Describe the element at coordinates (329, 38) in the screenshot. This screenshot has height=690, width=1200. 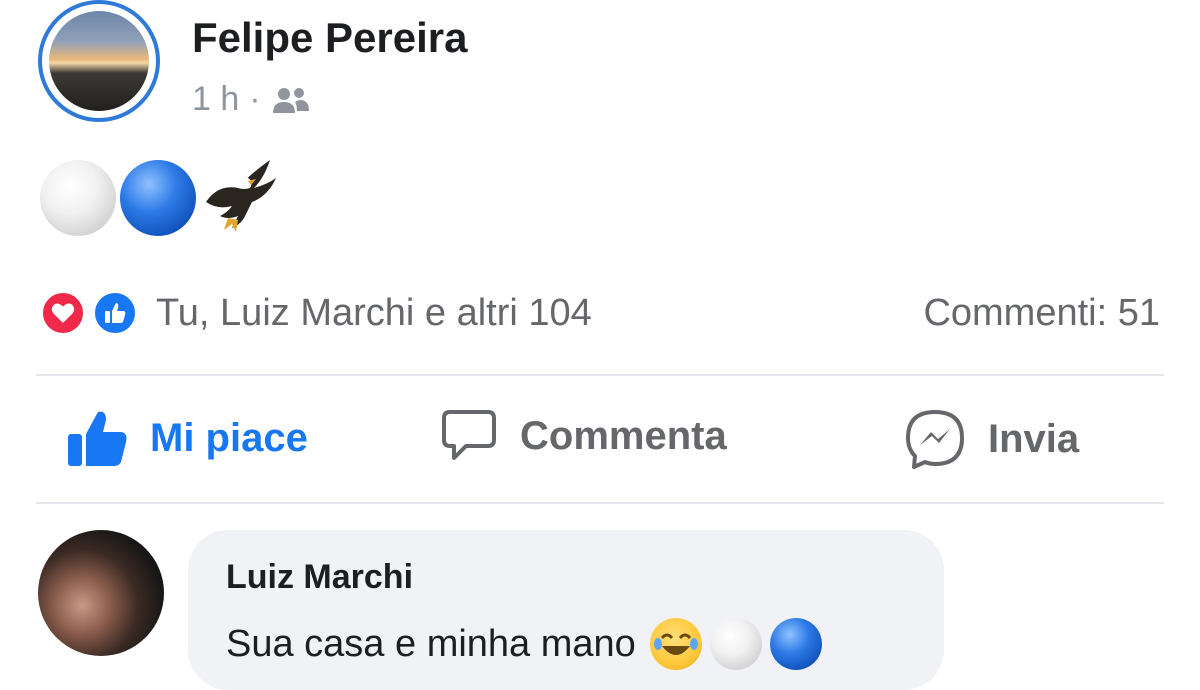
I see `author-name: Felipe Pereira` at that location.